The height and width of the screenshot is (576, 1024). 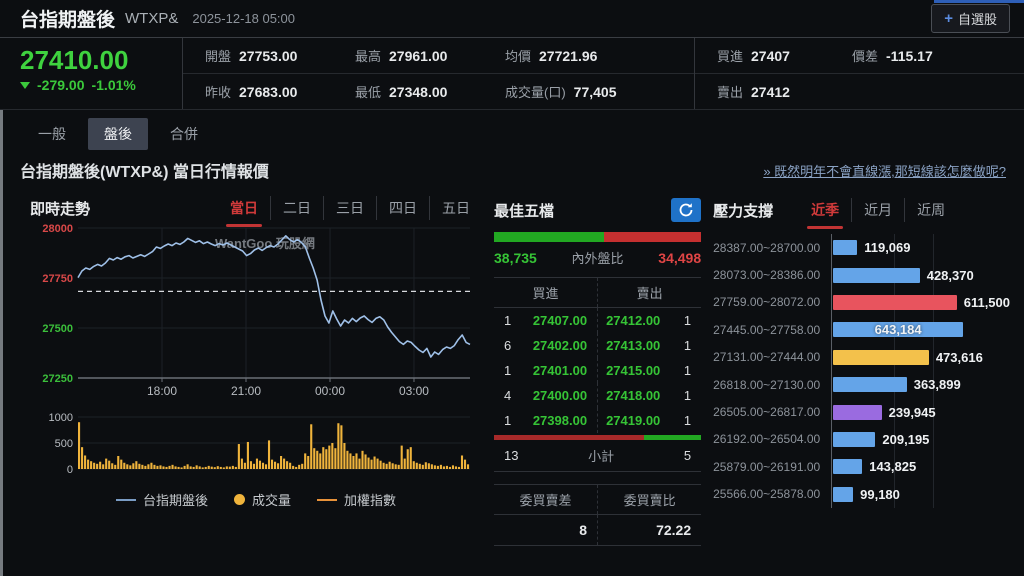 I want to click on volume-value: 143,825, so click(x=893, y=467).